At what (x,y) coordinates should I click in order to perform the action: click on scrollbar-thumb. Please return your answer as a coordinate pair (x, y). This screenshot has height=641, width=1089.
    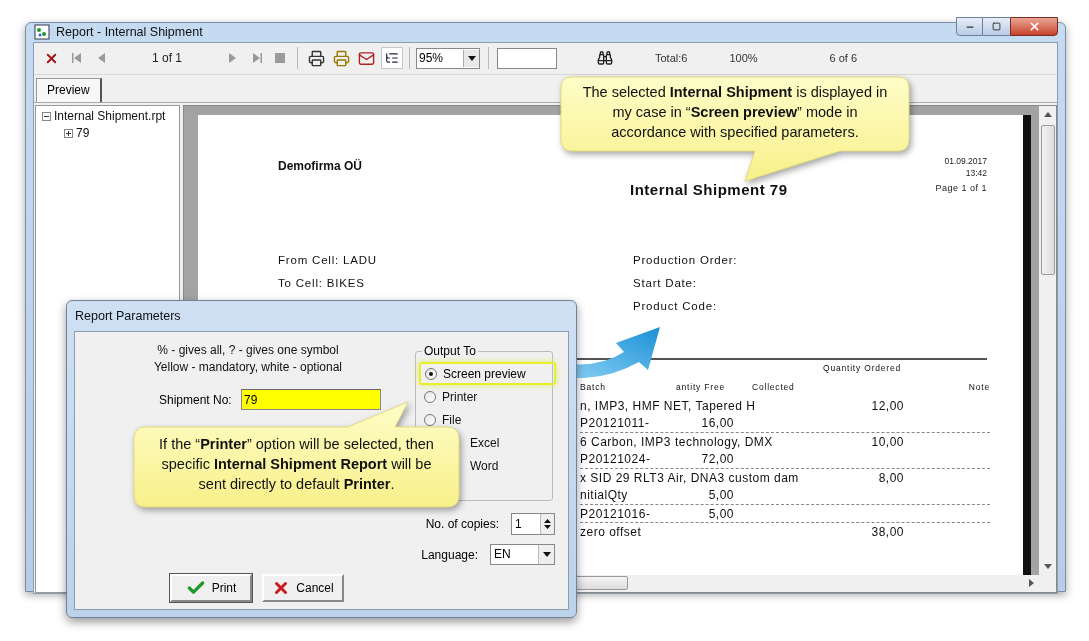
    Looking at the image, I should click on (1047, 199).